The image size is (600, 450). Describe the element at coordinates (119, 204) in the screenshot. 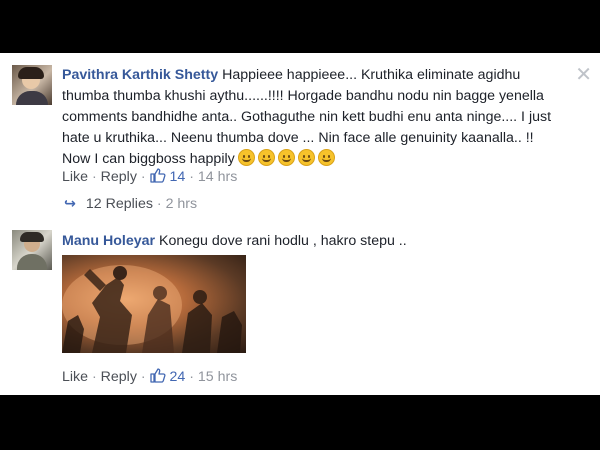

I see `replies-count: 12 Replies` at that location.